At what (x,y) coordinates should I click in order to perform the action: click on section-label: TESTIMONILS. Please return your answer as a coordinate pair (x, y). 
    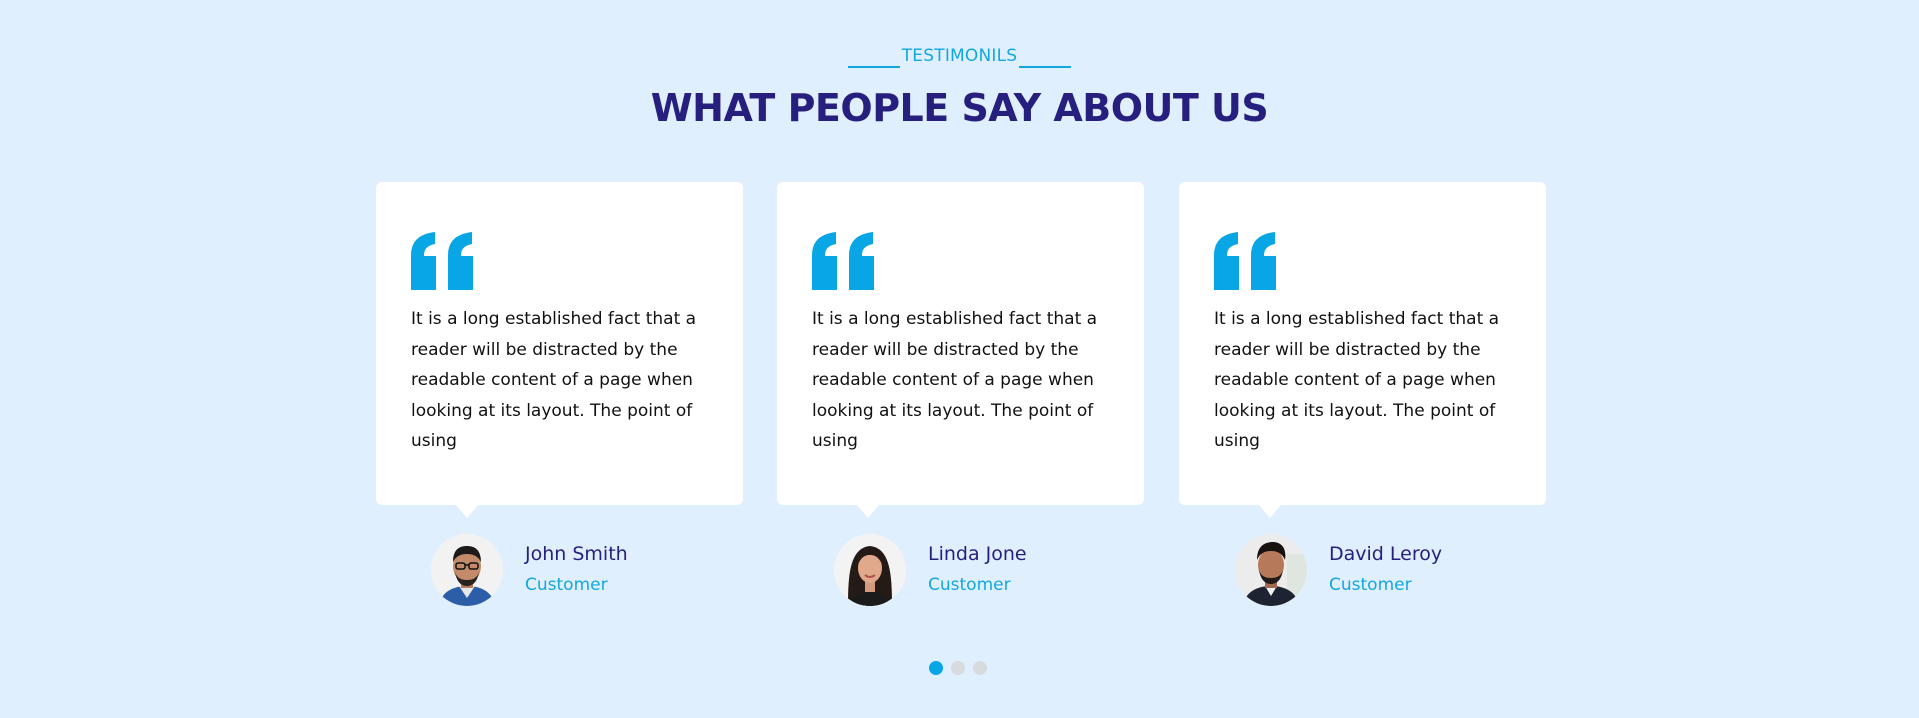
    Looking at the image, I should click on (959, 56).